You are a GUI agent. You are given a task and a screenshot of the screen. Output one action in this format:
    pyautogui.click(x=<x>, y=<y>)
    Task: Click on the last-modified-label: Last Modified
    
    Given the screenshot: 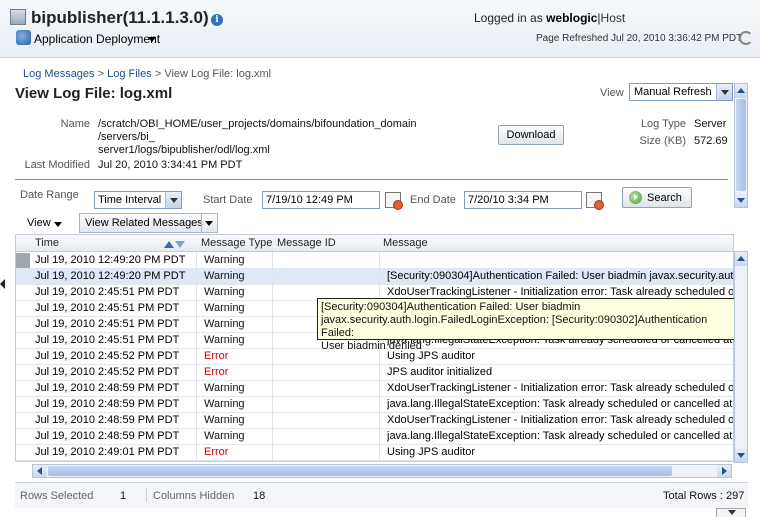 What is the action you would take?
    pyautogui.click(x=57, y=165)
    